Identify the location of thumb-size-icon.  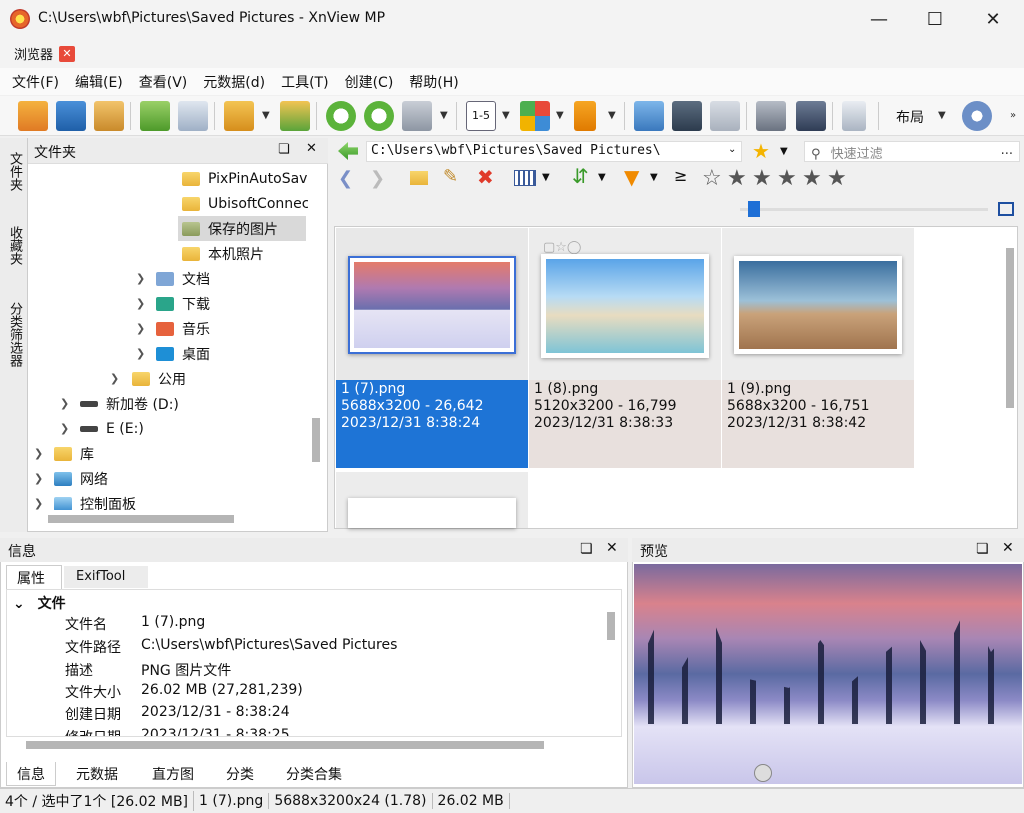
(1006, 209).